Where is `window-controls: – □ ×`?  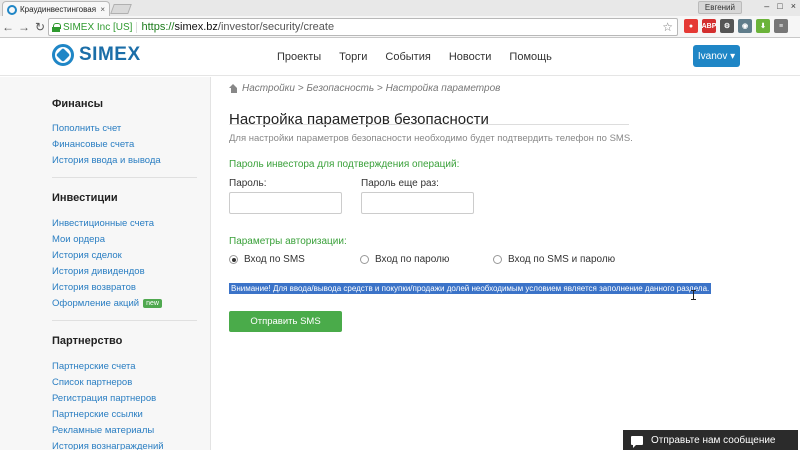
window-controls: – □ × is located at coordinates (780, 6).